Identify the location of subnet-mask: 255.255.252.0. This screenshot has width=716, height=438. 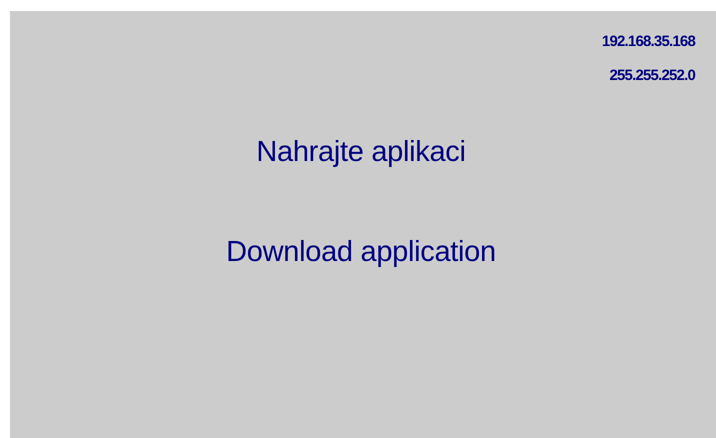
(652, 75).